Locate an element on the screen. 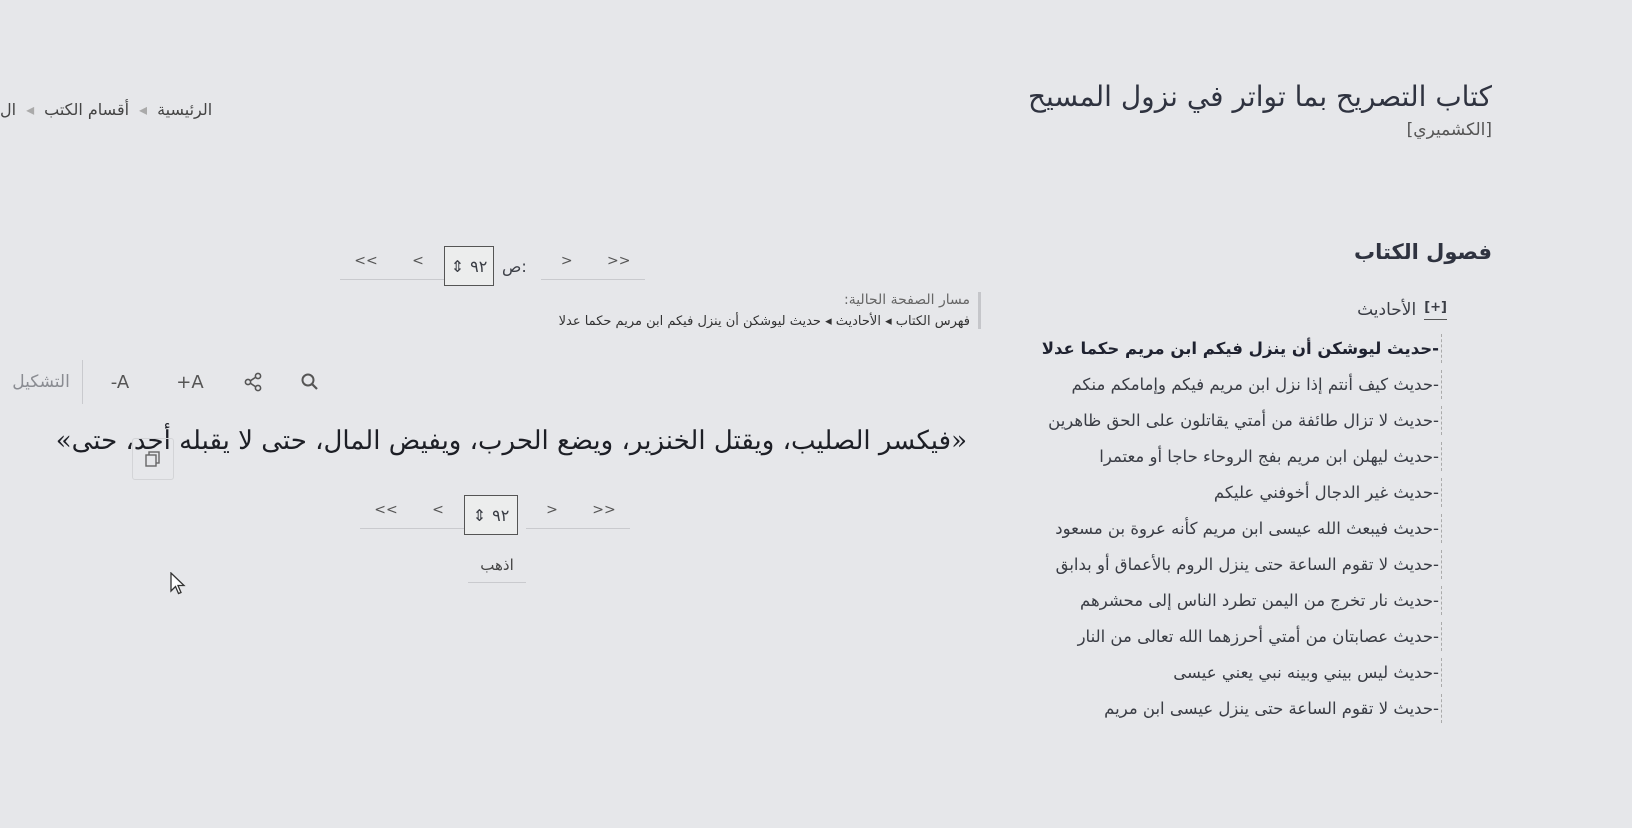  book-author: [الكشميري] is located at coordinates (1449, 130).